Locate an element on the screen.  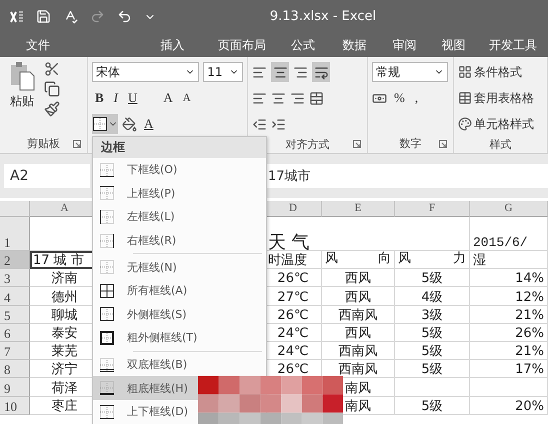
row-header: 10 is located at coordinates (15, 405).